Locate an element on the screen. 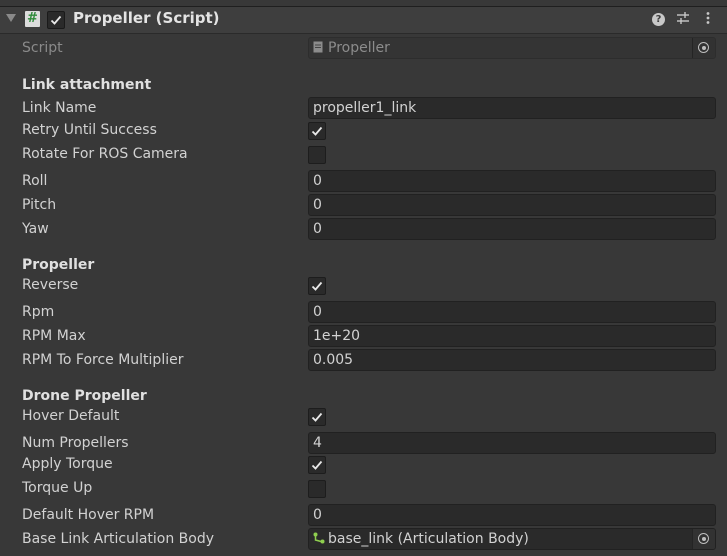 The width and height of the screenshot is (727, 556). rpm-to-force-multiplier-field: 0.005 is located at coordinates (512, 360).